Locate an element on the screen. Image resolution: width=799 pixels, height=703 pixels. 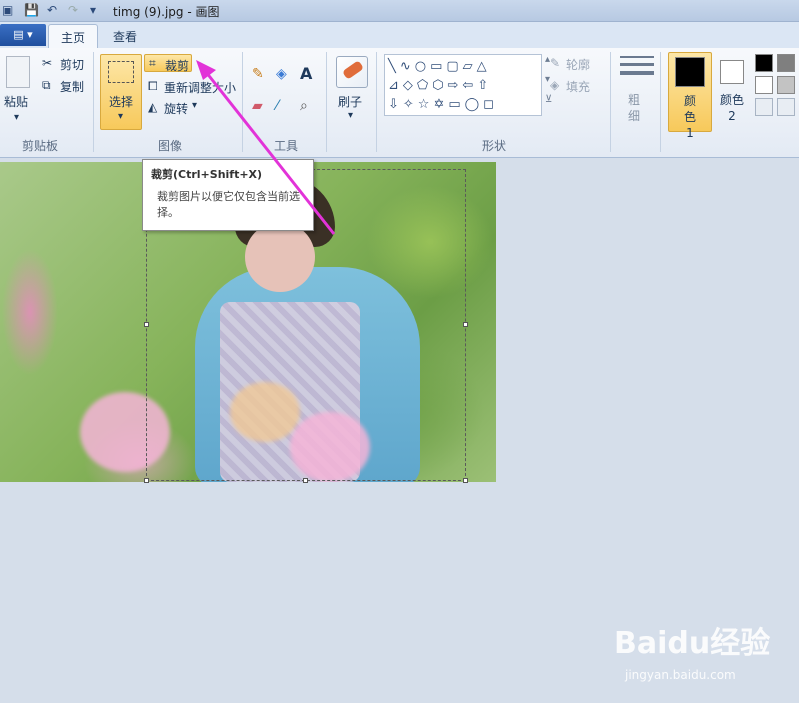
fill-shape-button: 填充 is located at coordinates (578, 86).